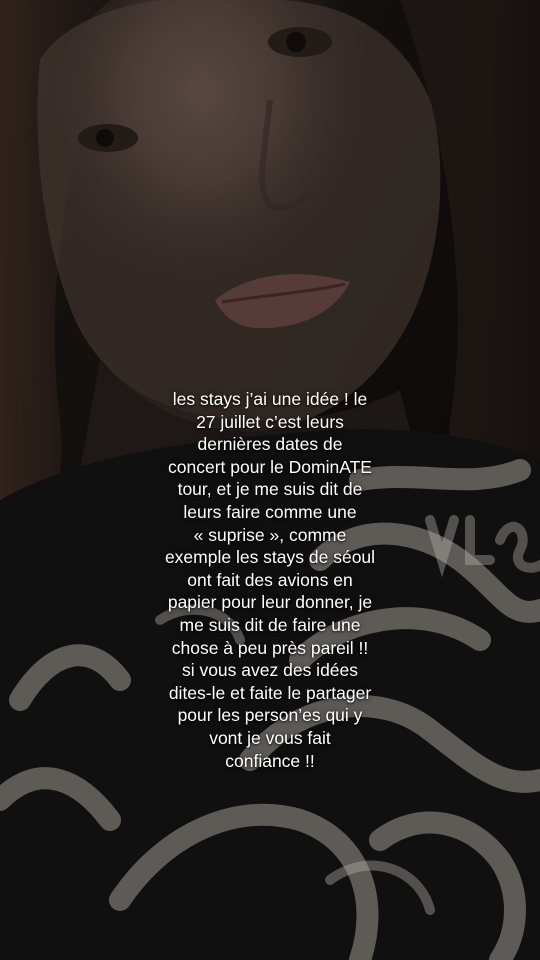 The image size is (540, 960). Describe the element at coordinates (270, 534) in the screenshot. I see `caption-line: « suprise », comme` at that location.